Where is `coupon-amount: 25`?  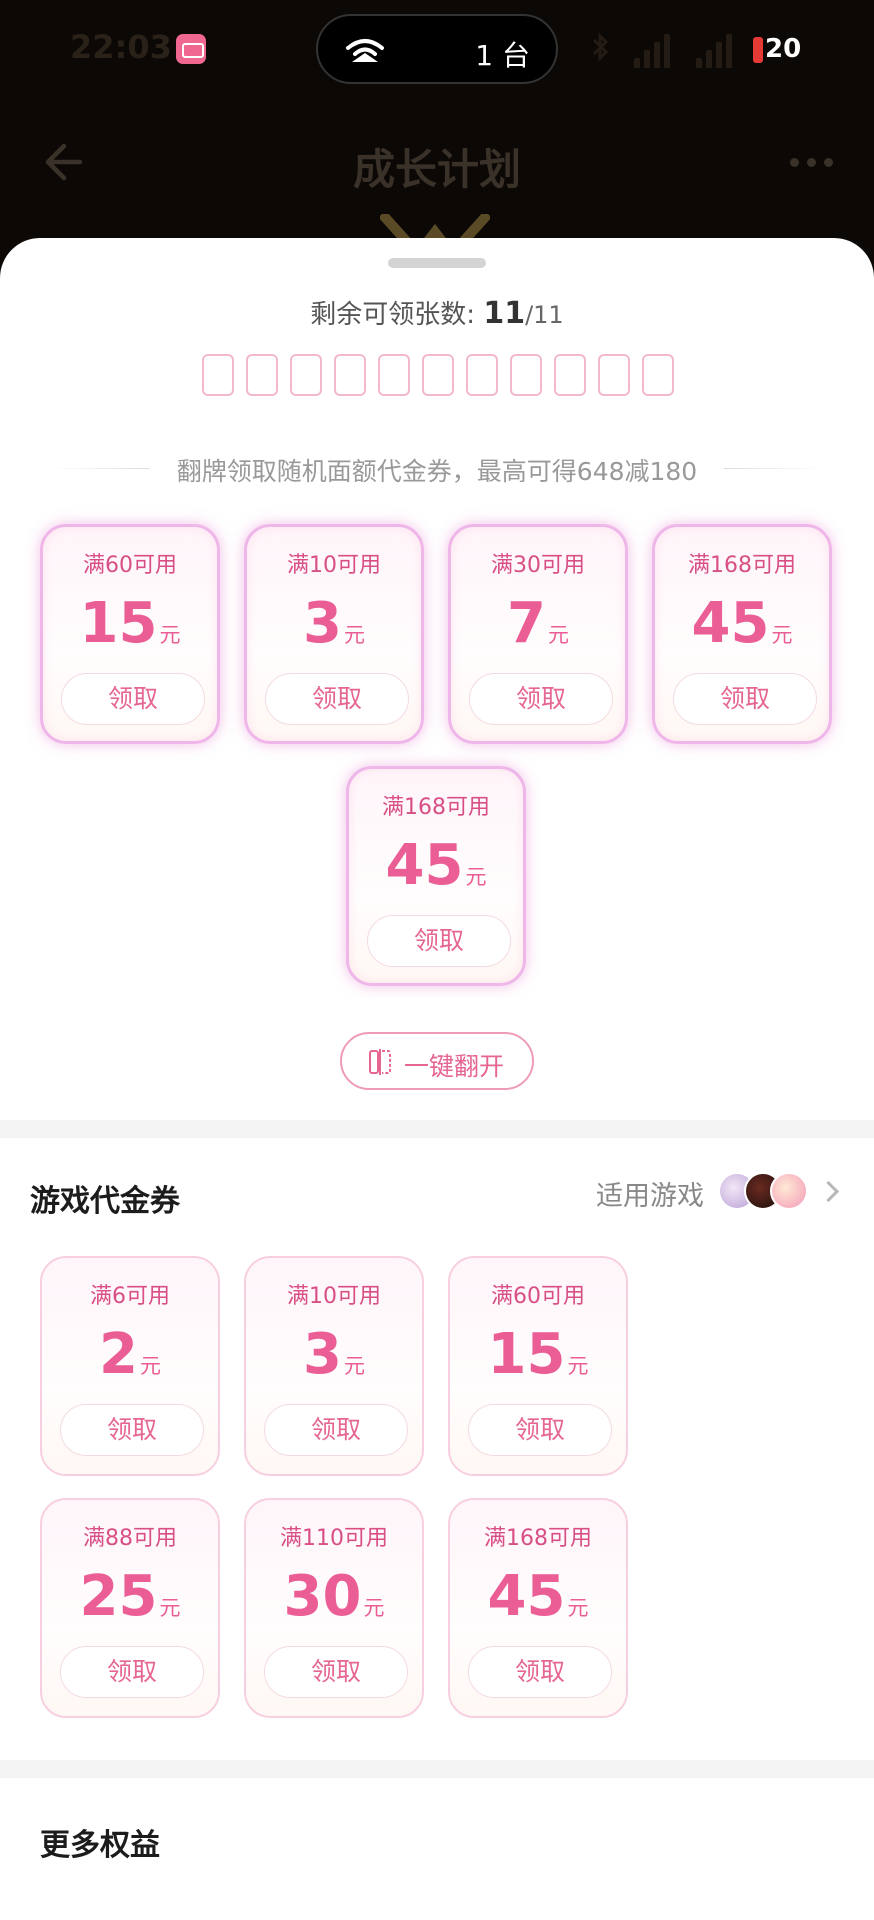 coupon-amount: 25 is located at coordinates (118, 1596).